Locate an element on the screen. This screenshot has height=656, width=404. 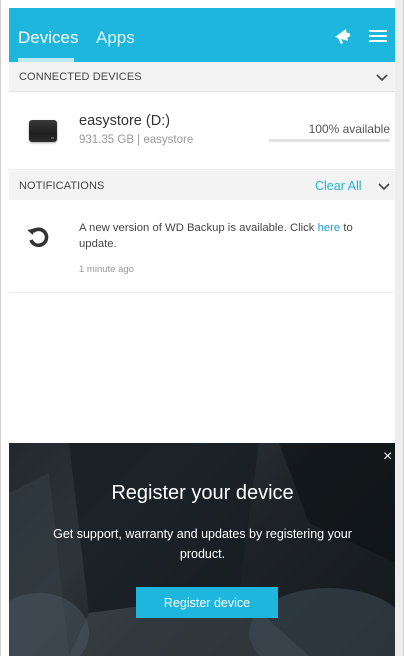
availability-bar is located at coordinates (329, 140).